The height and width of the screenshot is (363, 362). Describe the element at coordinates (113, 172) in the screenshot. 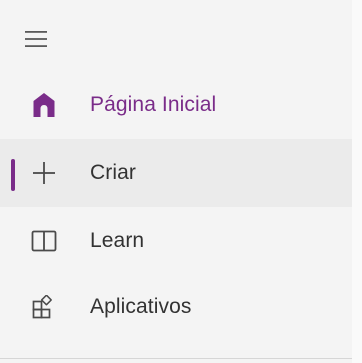

I see `nav-item-create-label: Criar` at that location.